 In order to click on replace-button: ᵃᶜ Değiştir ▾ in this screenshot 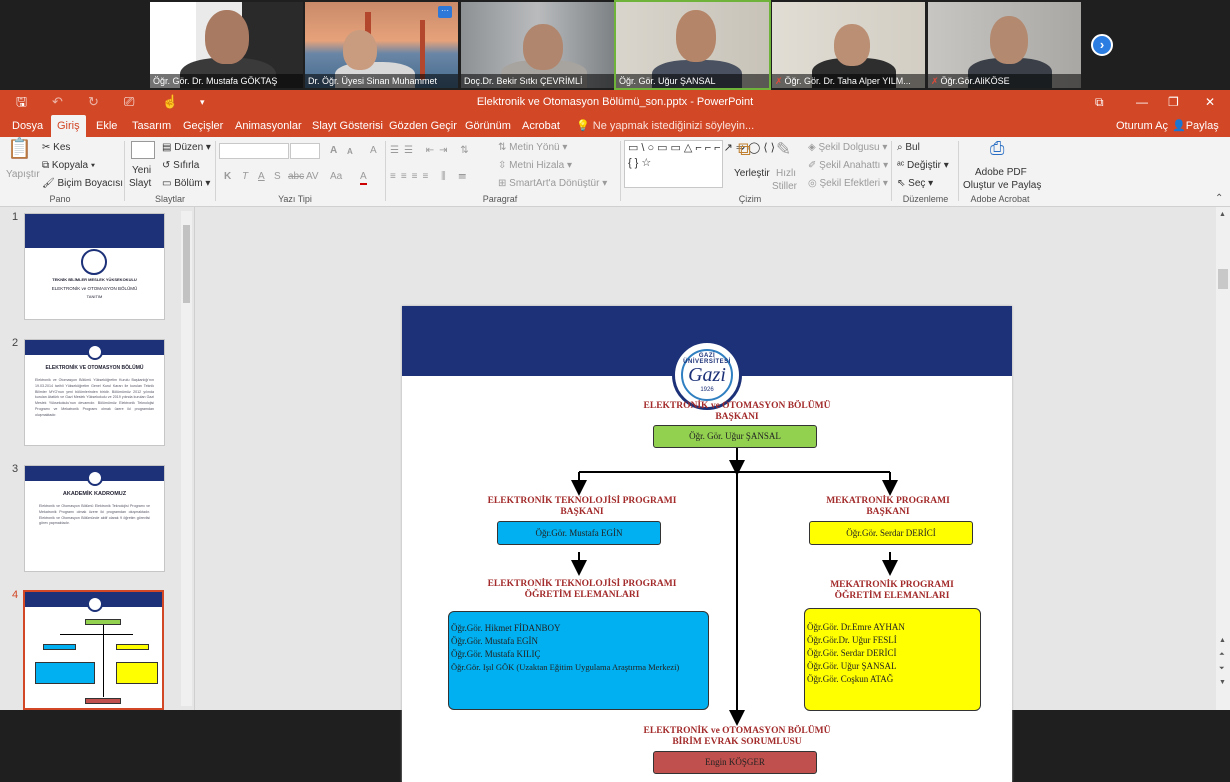, I will do `click(923, 166)`.